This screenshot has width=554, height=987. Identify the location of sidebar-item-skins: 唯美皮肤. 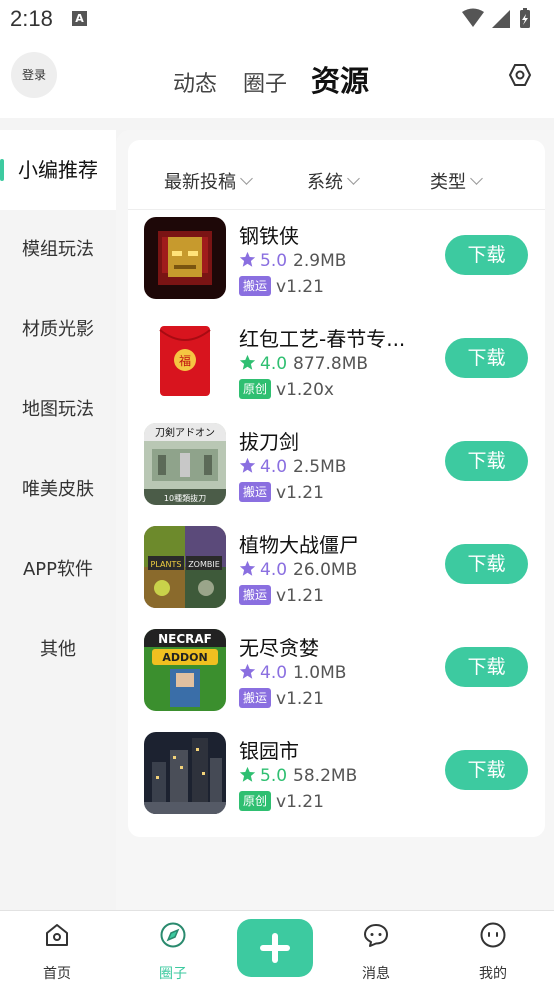
(58, 490).